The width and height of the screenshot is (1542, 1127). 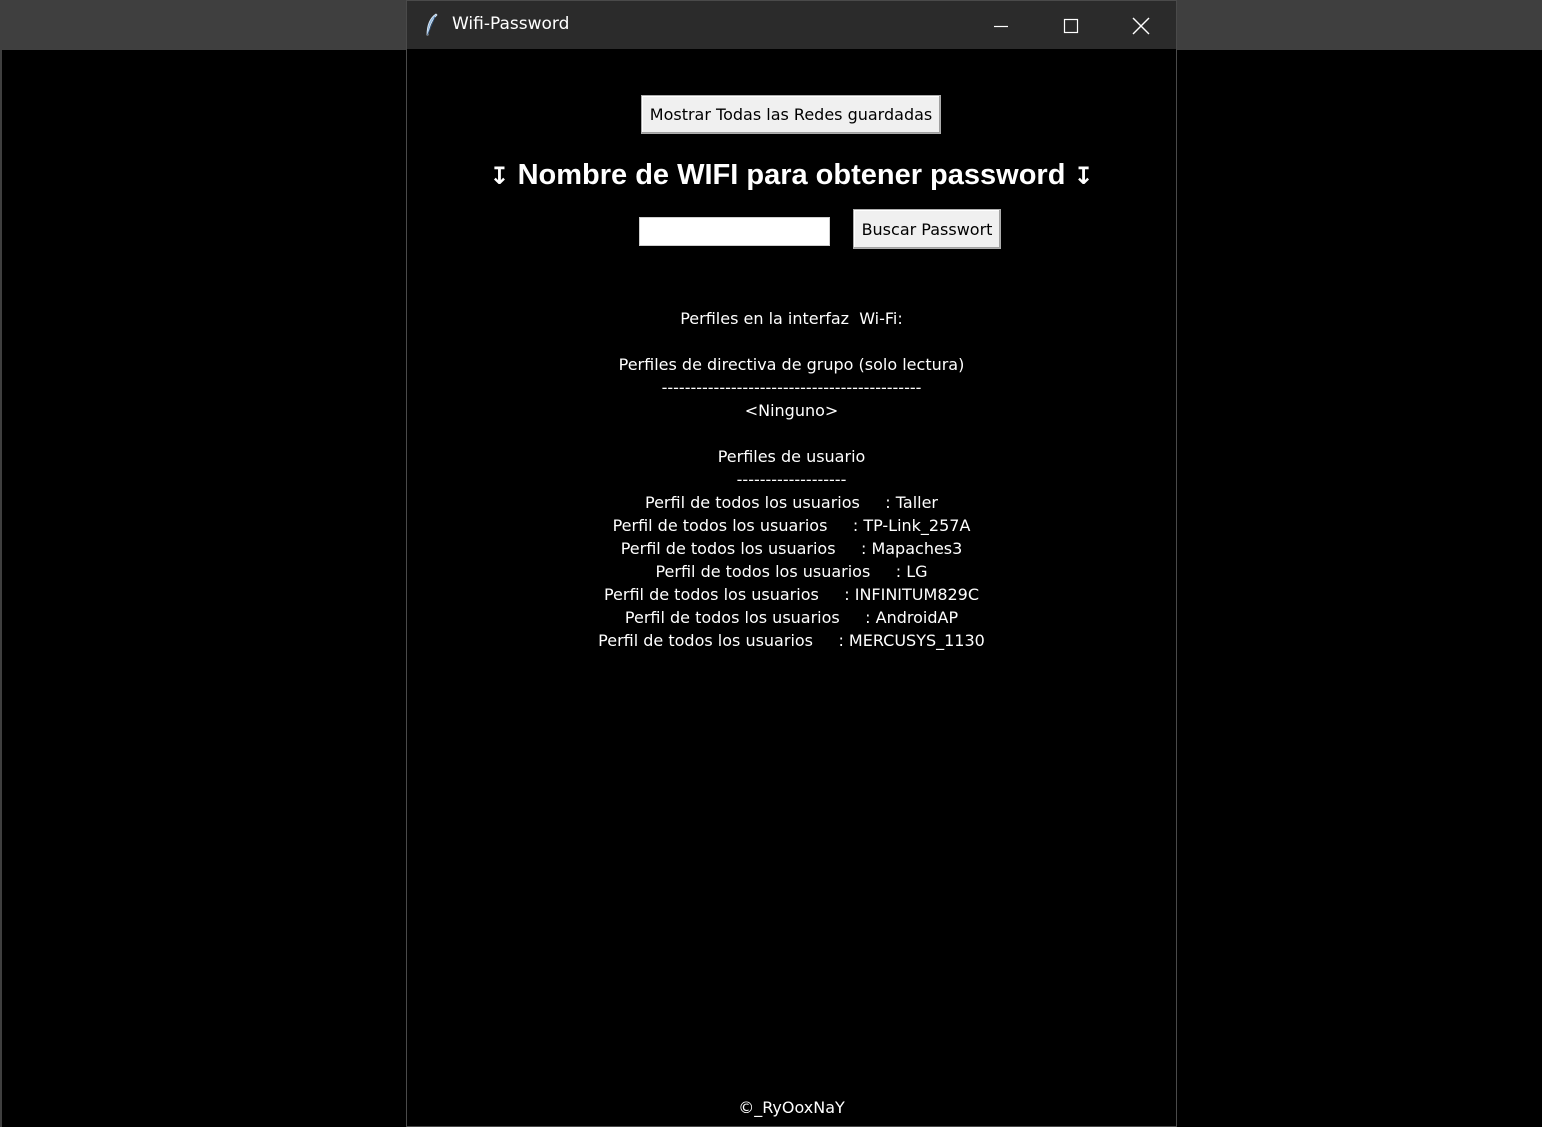 I want to click on close-icon, so click(x=1141, y=25).